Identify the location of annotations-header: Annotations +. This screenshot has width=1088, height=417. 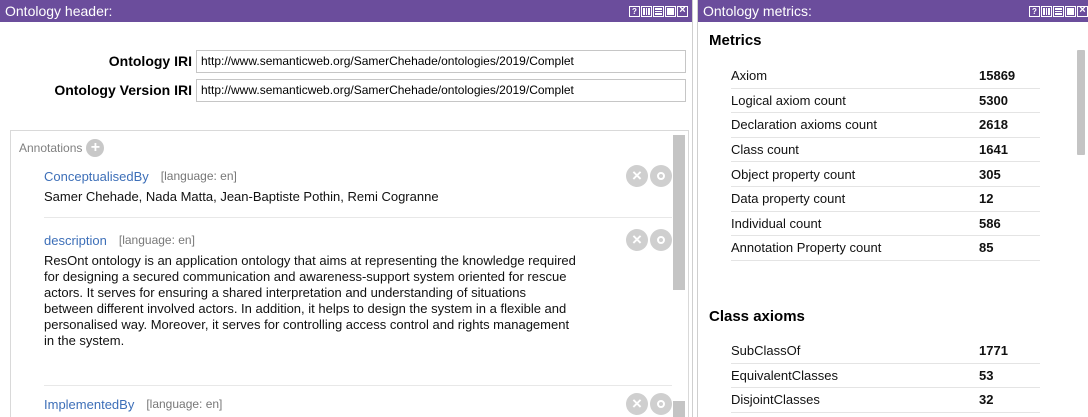
(349, 144).